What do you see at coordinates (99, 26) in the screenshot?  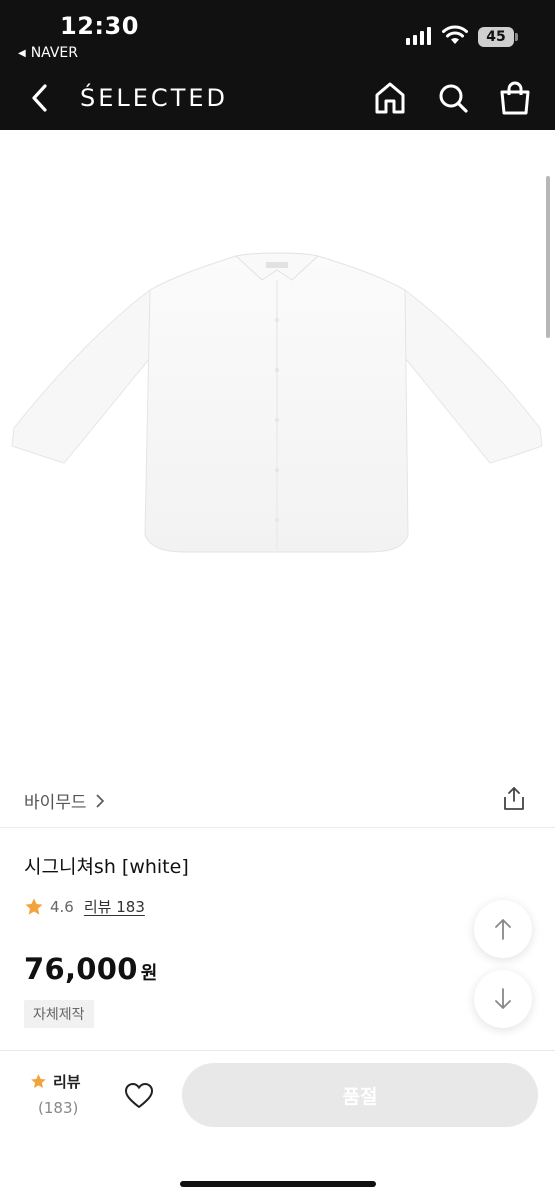 I see `status-time: 12:30` at bounding box center [99, 26].